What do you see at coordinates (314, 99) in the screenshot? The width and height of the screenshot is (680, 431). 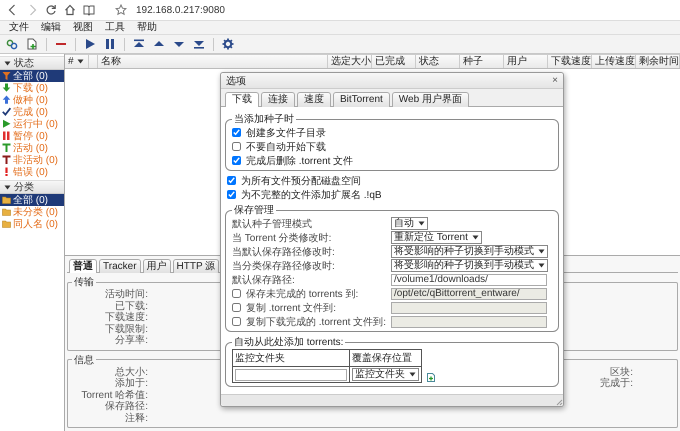 I see `tab: 速度` at bounding box center [314, 99].